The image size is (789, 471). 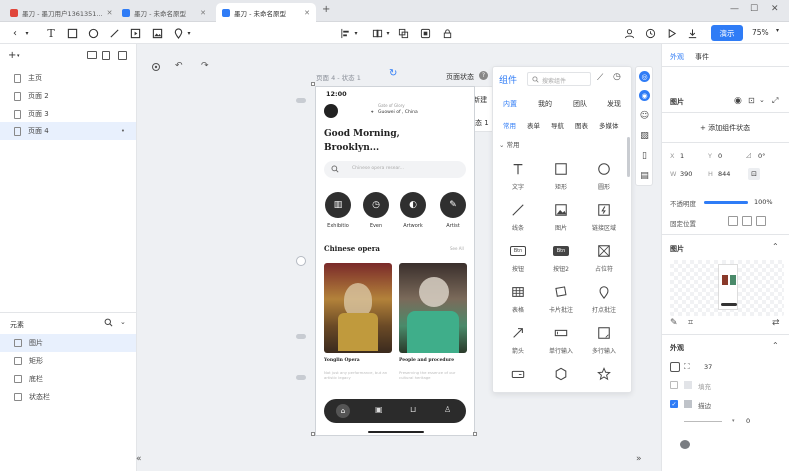 What do you see at coordinates (671, 33) in the screenshot?
I see `play-icon` at bounding box center [671, 33].